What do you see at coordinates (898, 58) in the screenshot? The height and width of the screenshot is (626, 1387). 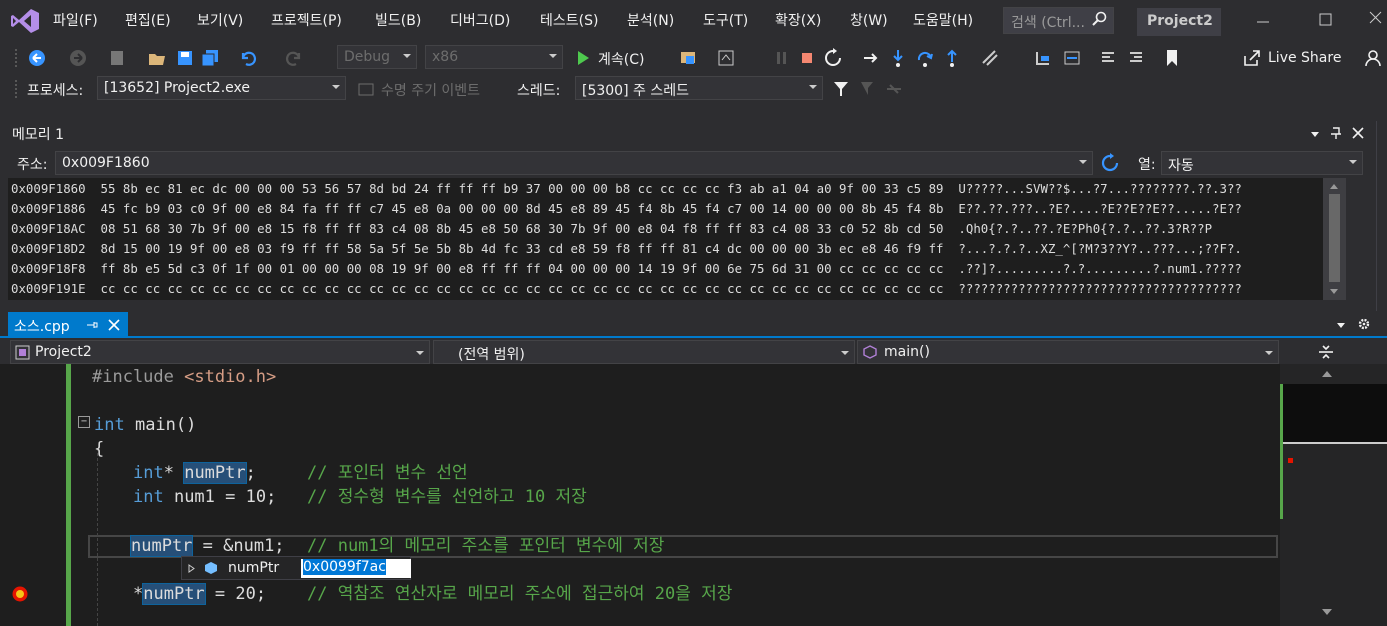 I see `step-into-icon` at bounding box center [898, 58].